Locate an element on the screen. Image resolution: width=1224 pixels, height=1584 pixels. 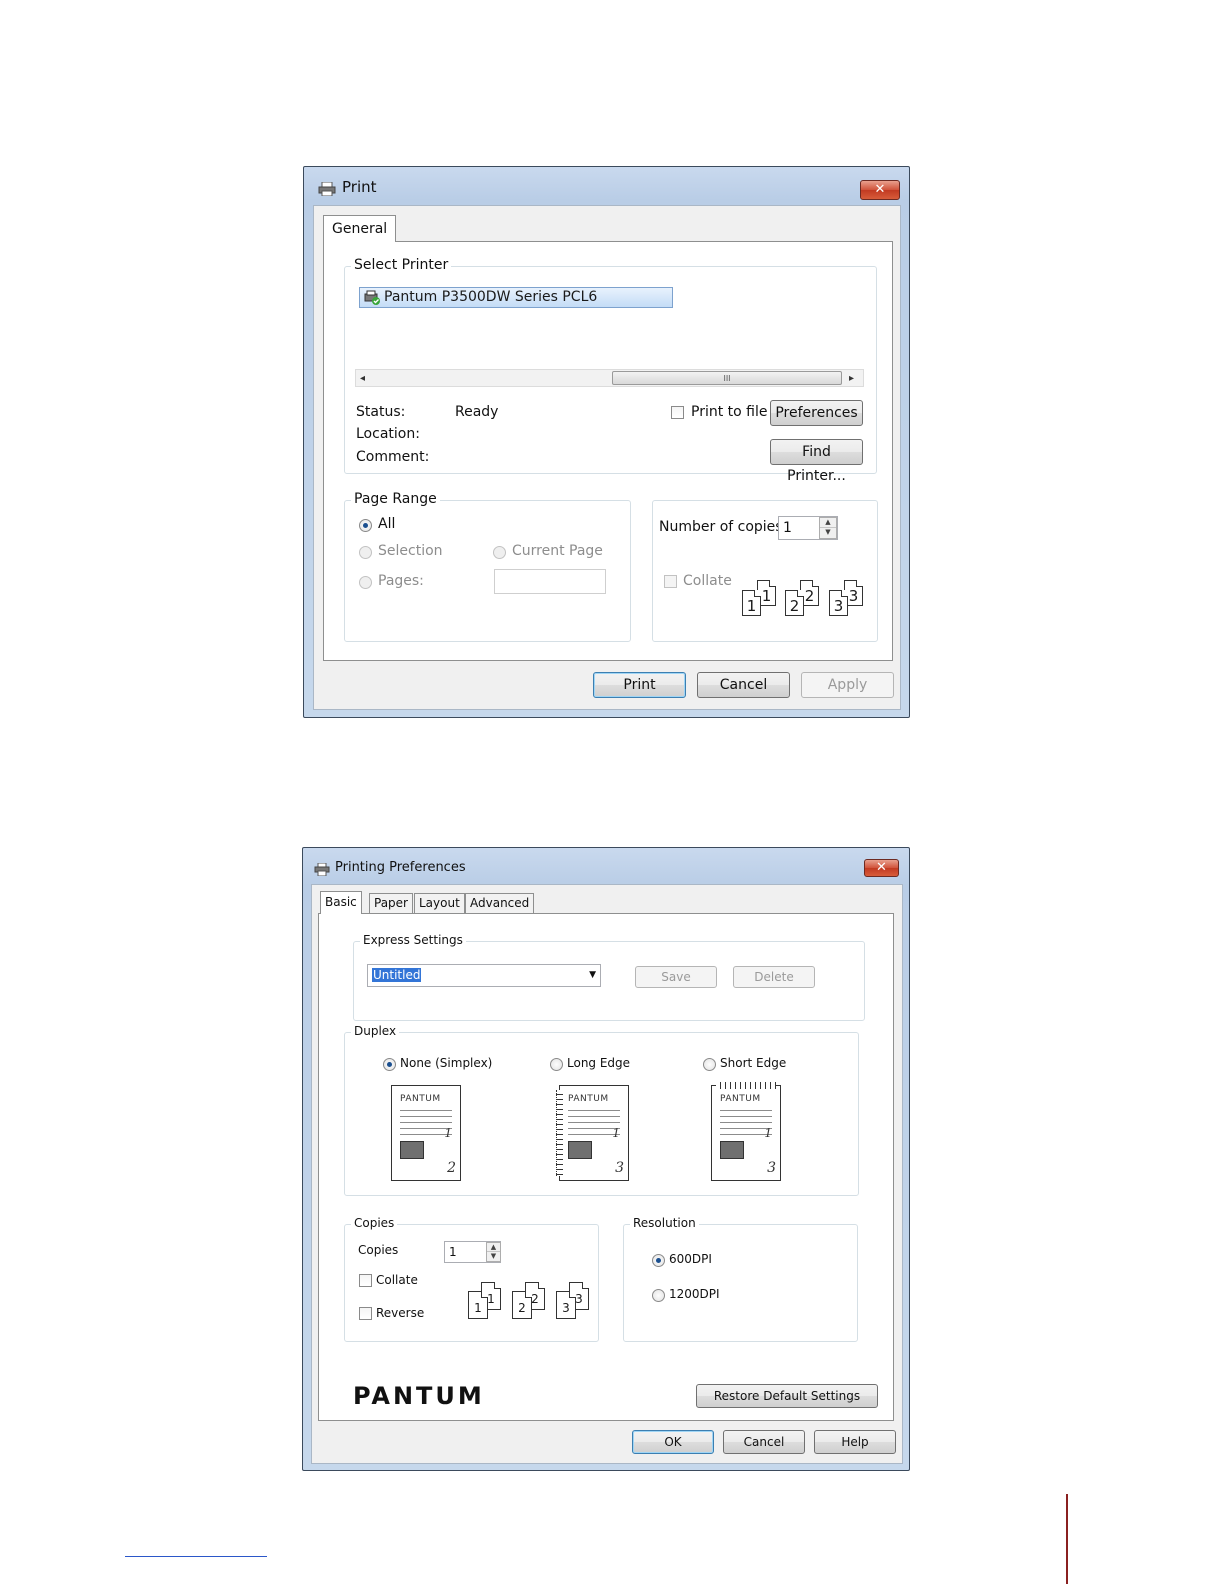
prefs-titlebar: Printing Preferences ✕ is located at coordinates (606, 866).